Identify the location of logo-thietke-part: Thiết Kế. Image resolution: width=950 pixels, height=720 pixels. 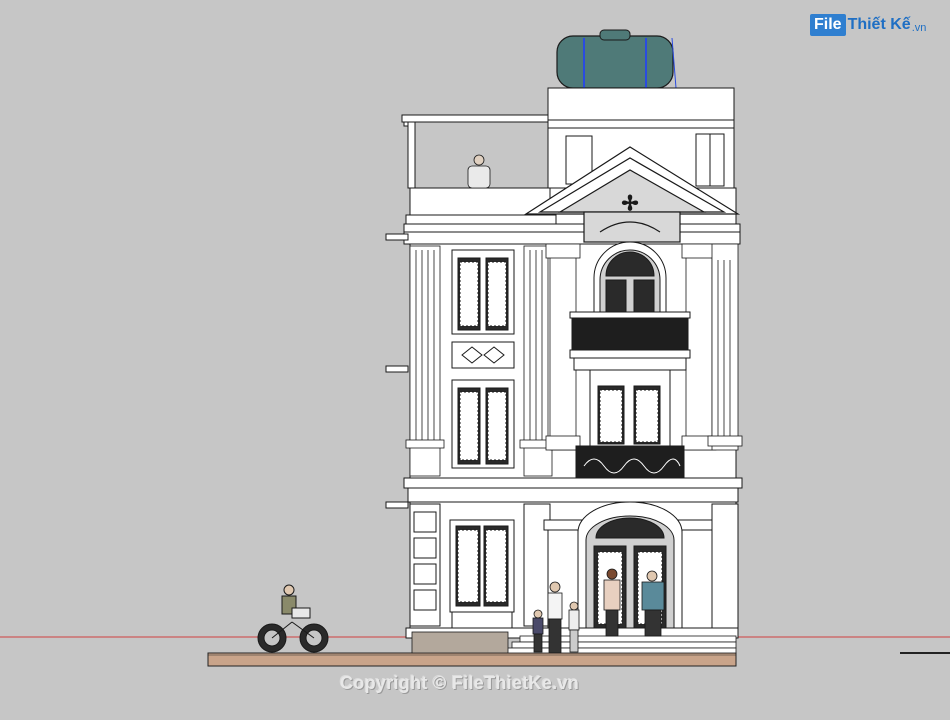
(879, 24).